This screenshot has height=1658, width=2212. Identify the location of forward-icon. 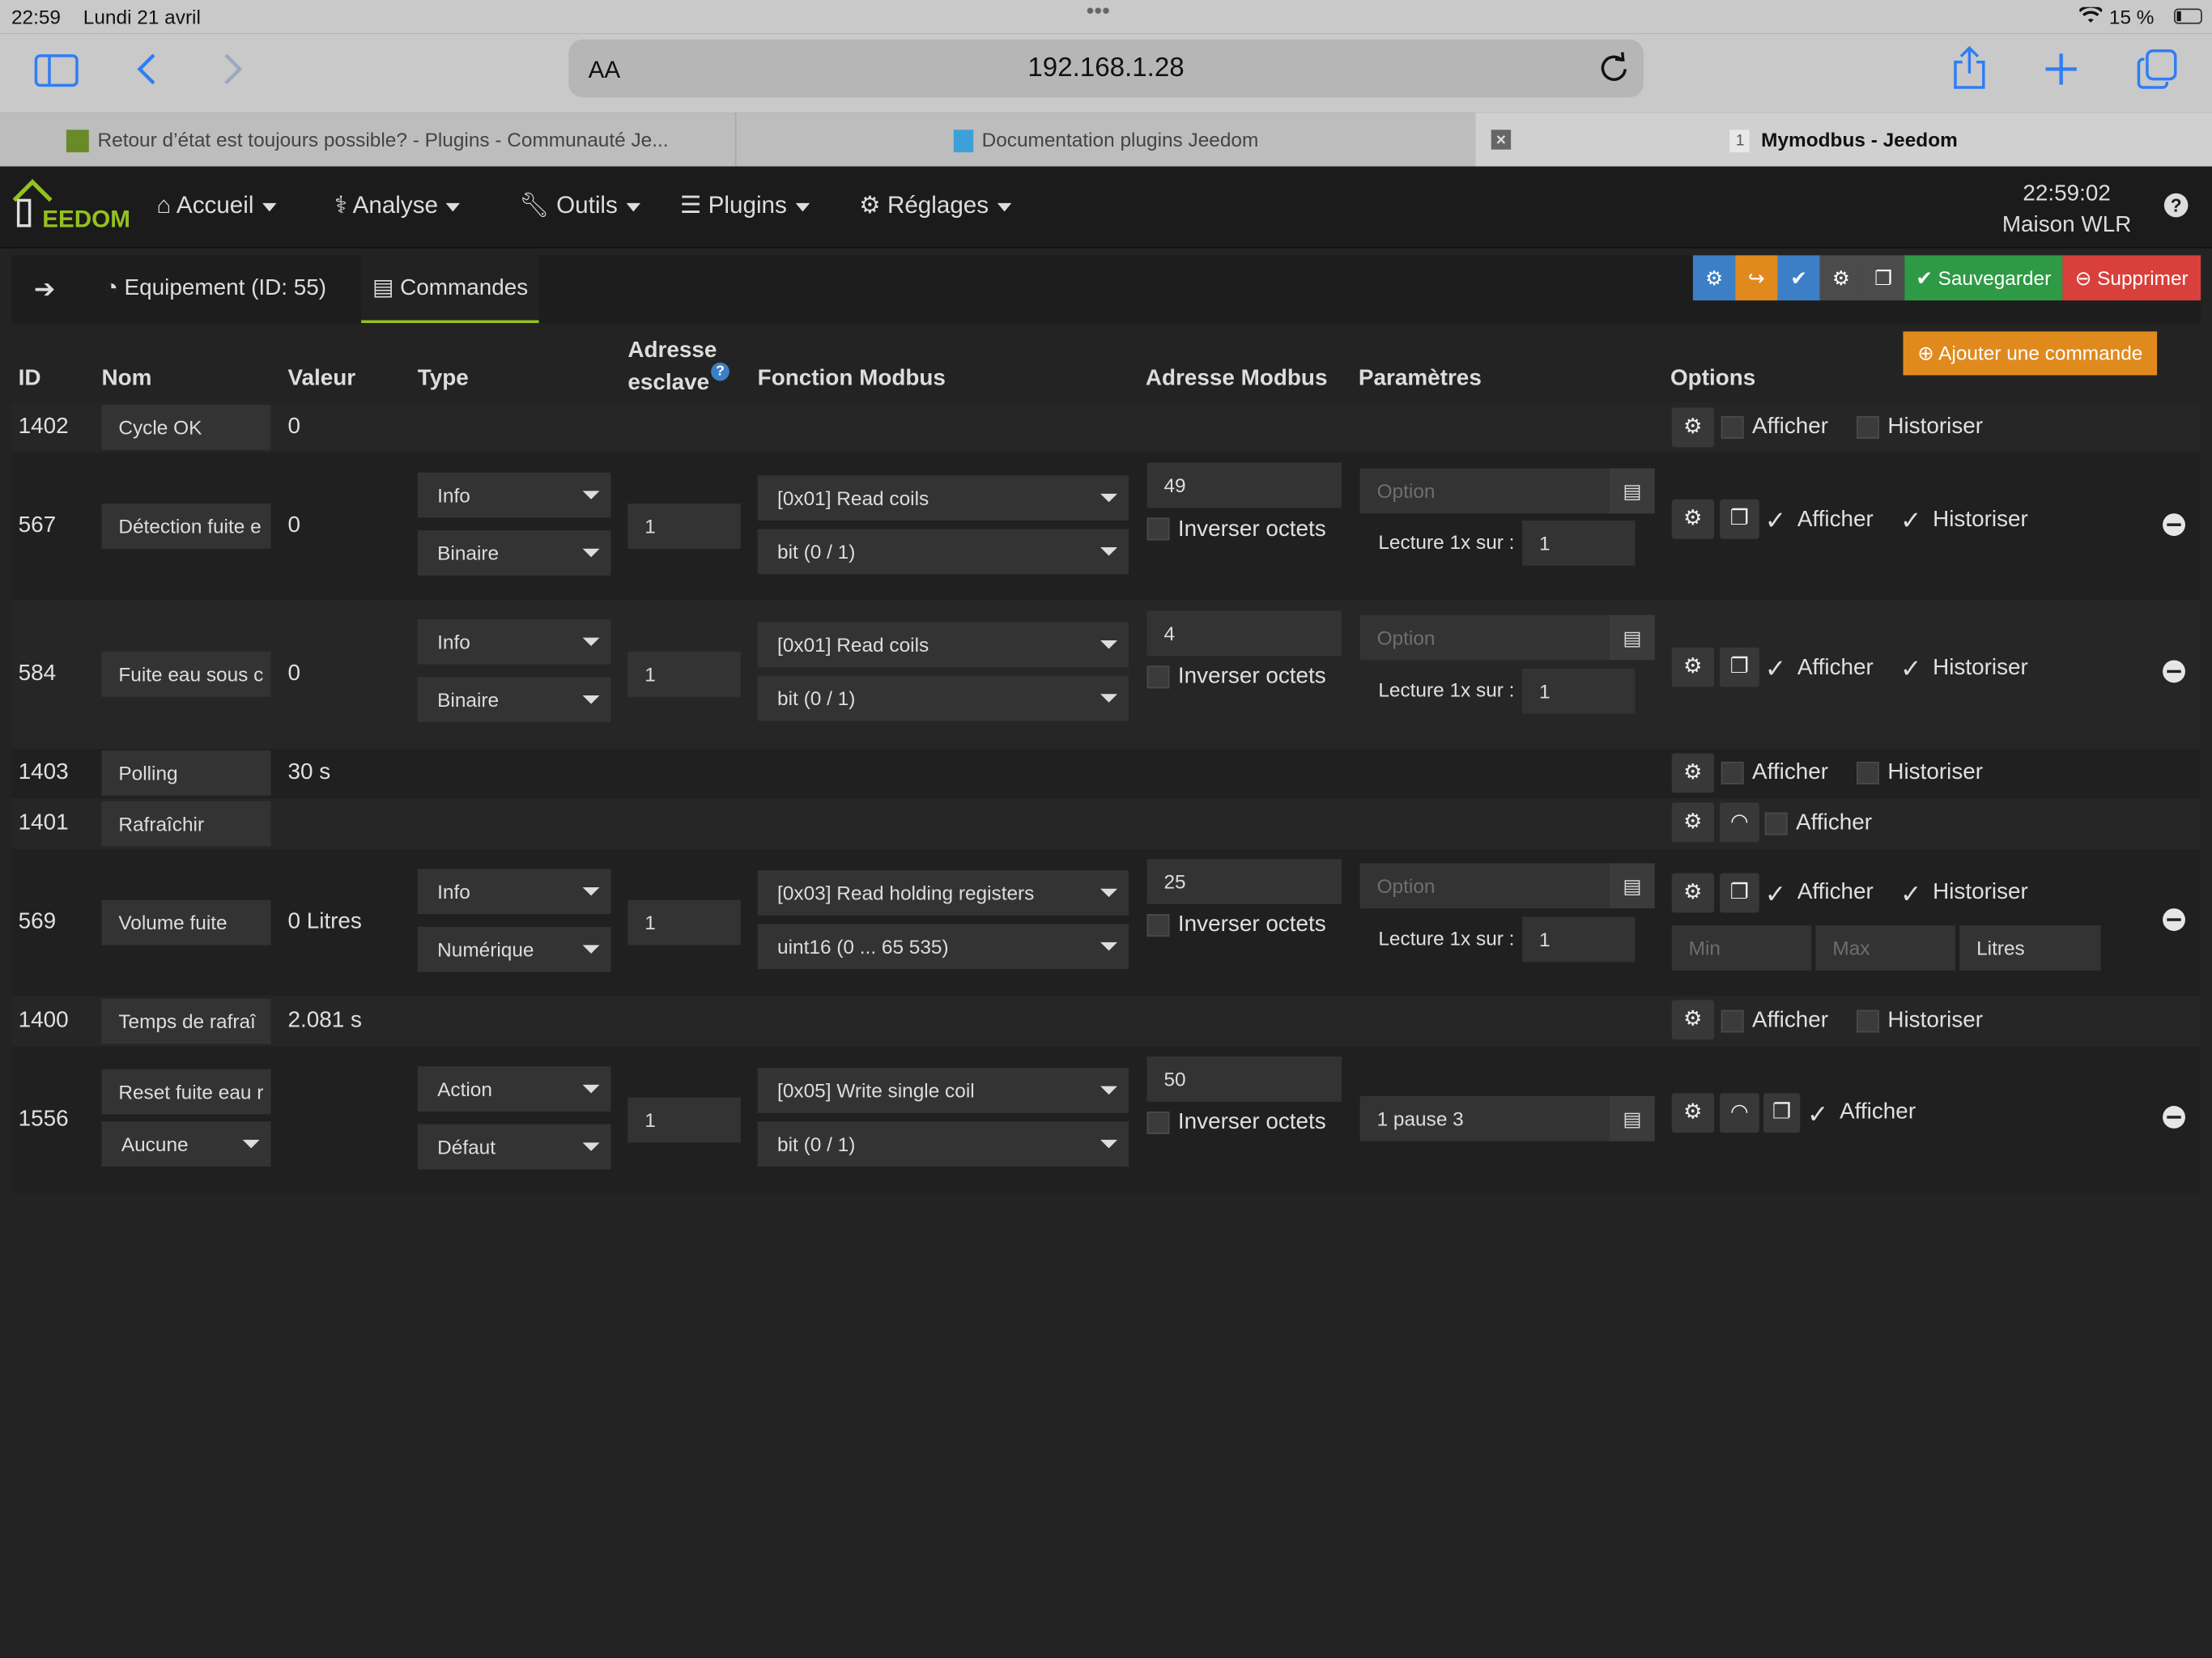
(234, 72).